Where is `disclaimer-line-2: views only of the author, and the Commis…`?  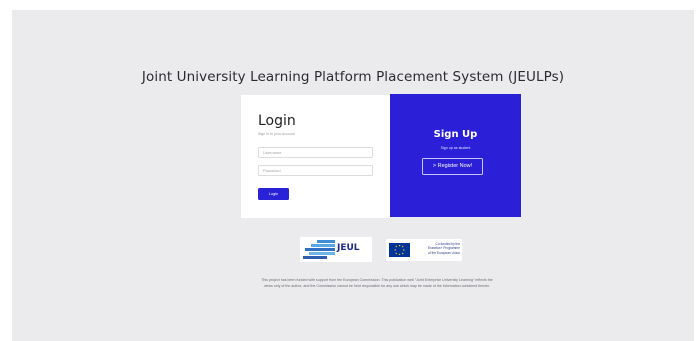 disclaimer-line-2: views only of the author, and the Commis… is located at coordinates (377, 286).